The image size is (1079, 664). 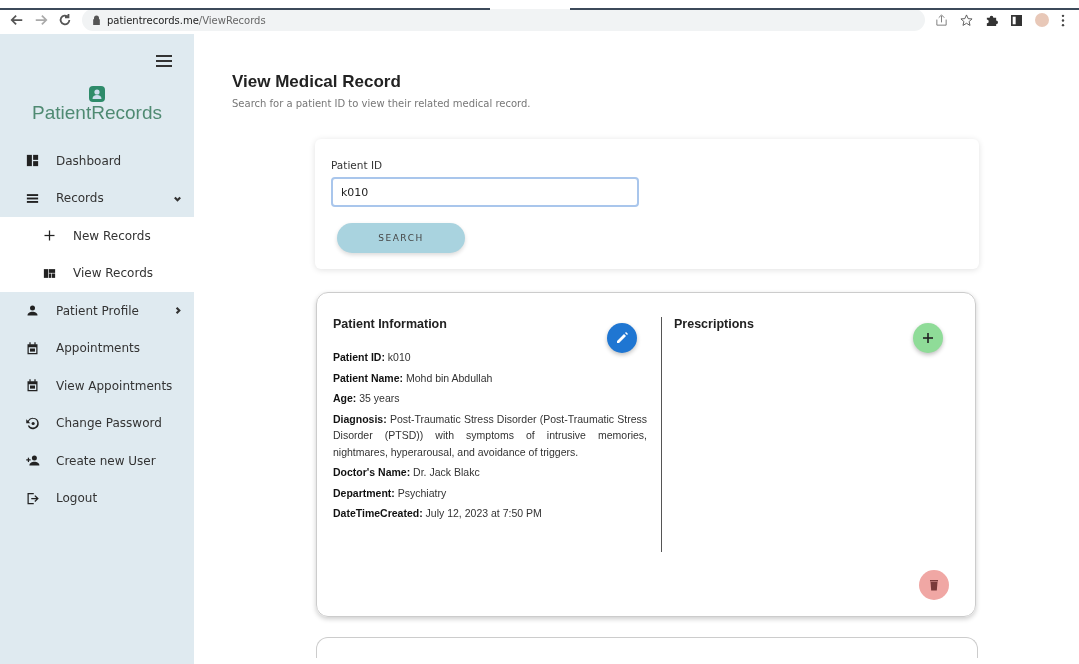 What do you see at coordinates (382, 103) in the screenshot?
I see `page-subtitle: Search for a patient ID to view their related medical record.` at bounding box center [382, 103].